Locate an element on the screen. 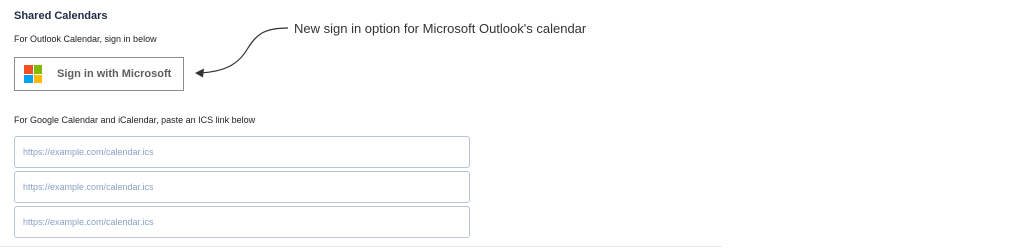 The height and width of the screenshot is (248, 1024). annotation-arrow-icon is located at coordinates (242, 52).